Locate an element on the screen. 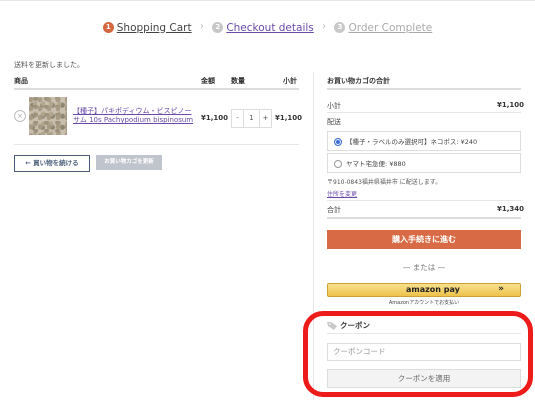  step-label: Shopping Cart is located at coordinates (154, 27).